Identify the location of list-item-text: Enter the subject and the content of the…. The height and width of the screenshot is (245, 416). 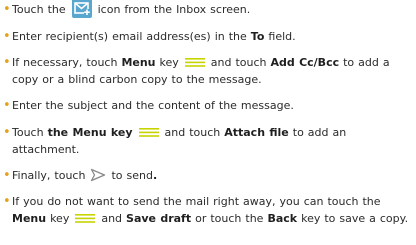
(153, 105).